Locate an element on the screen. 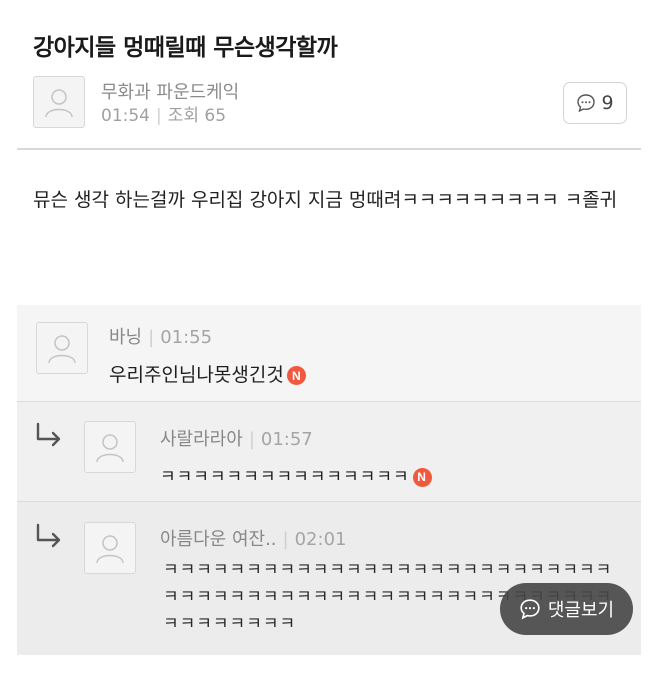  reply-author: 아름다운 여잔.. is located at coordinates (218, 539).